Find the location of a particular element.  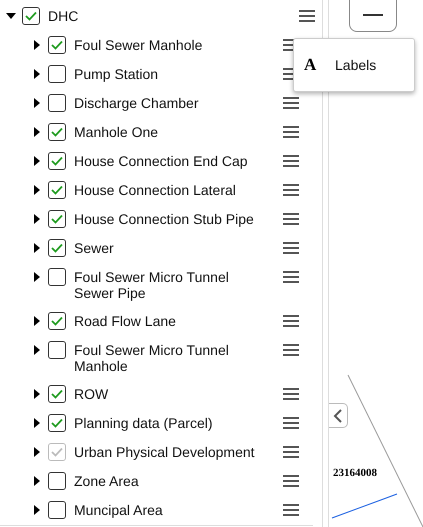

layer-name: Manhole One is located at coordinates (117, 131).